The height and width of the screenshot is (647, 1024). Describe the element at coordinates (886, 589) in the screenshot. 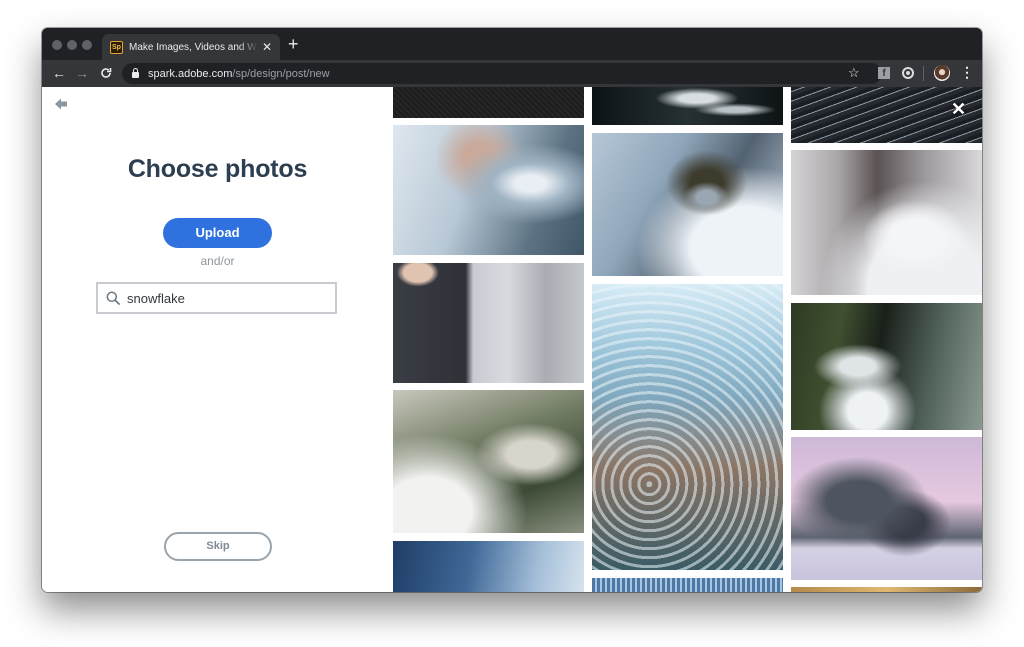

I see `photo-golden-partial` at that location.